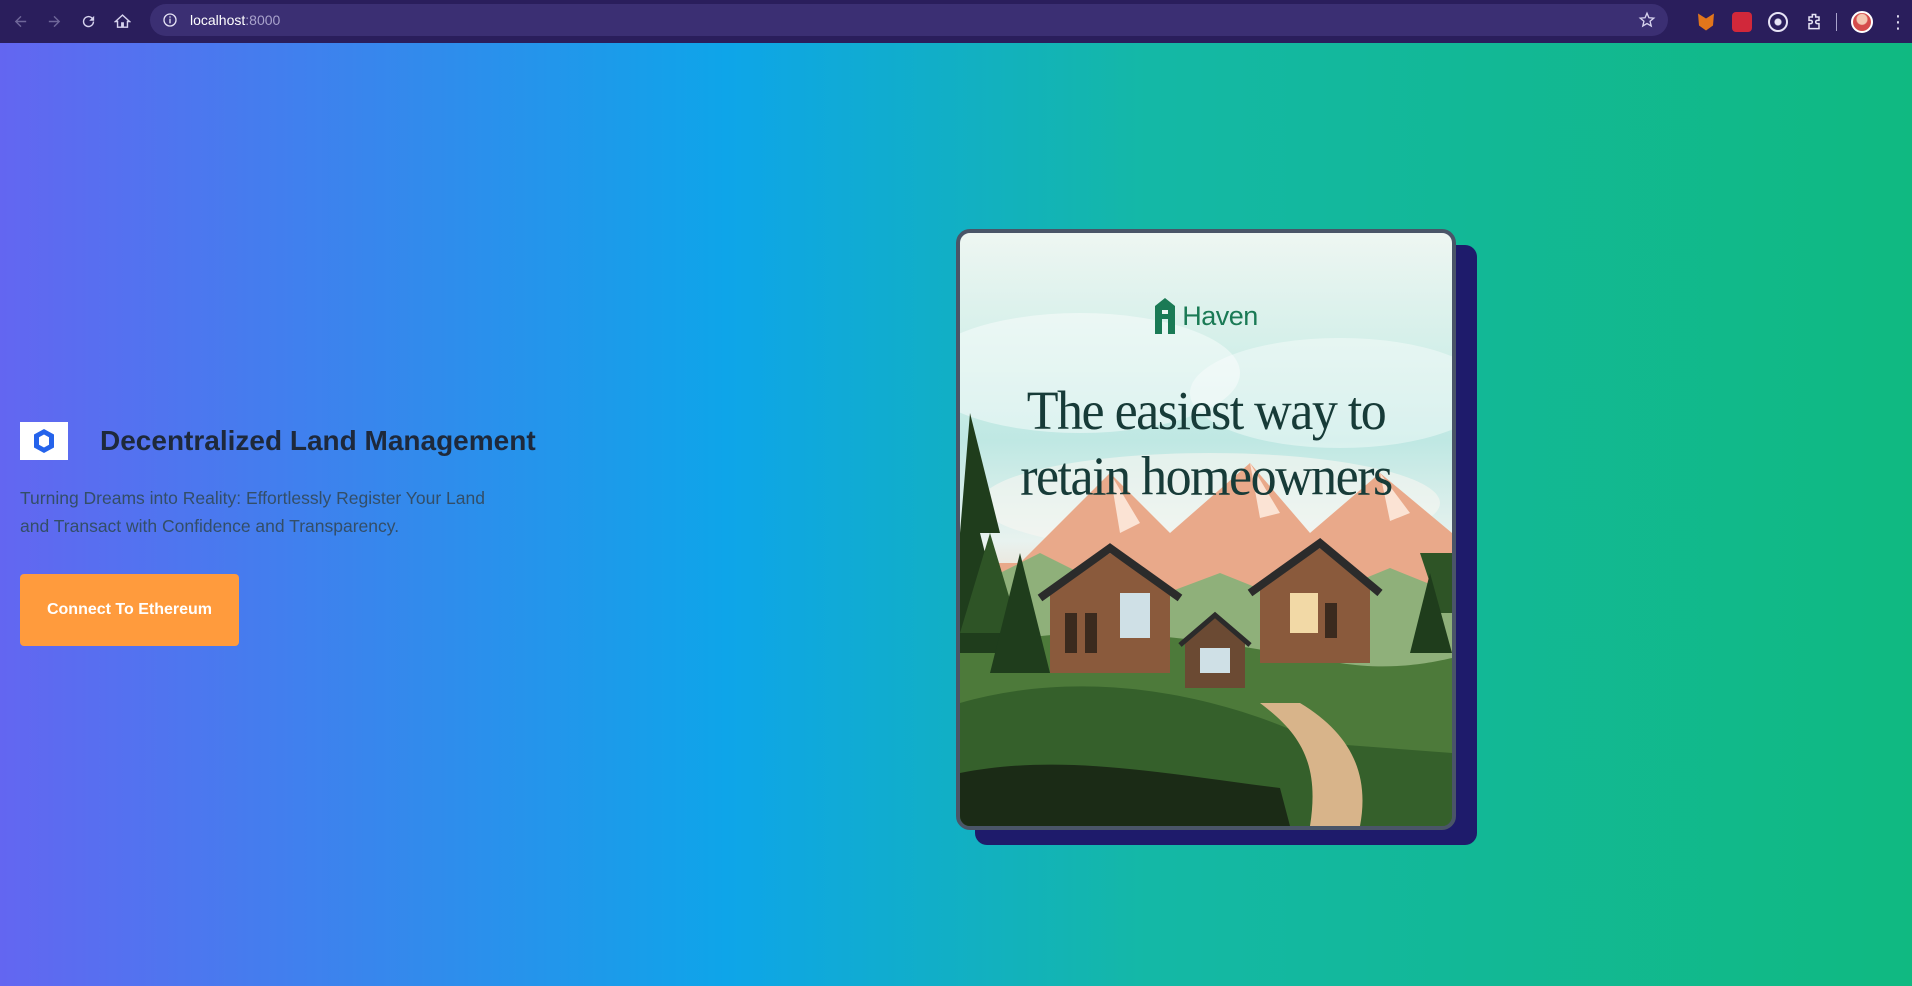  Describe the element at coordinates (1647, 20) in the screenshot. I see `bookmark-star-icon` at that location.